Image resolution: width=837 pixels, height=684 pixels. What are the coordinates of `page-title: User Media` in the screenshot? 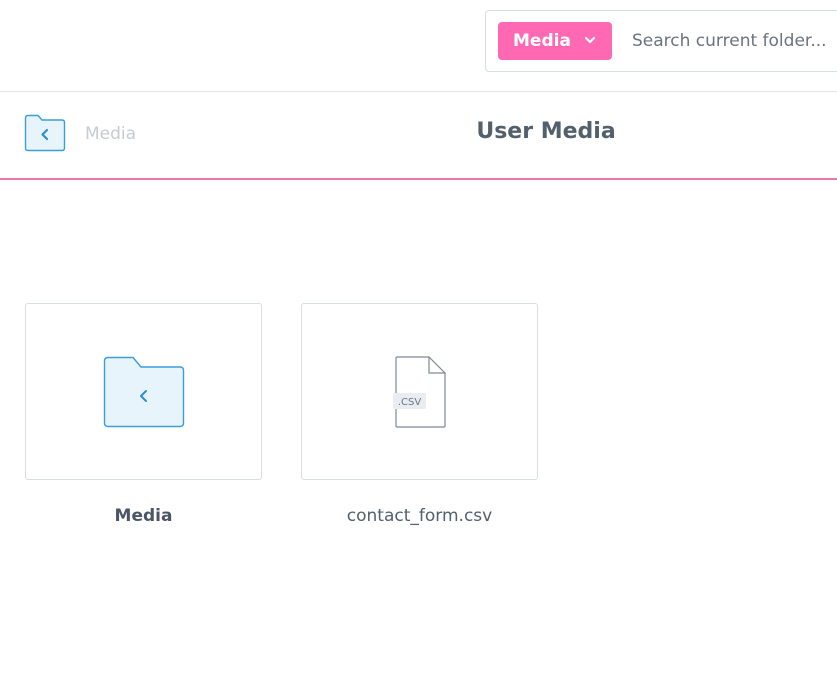 It's located at (546, 131).